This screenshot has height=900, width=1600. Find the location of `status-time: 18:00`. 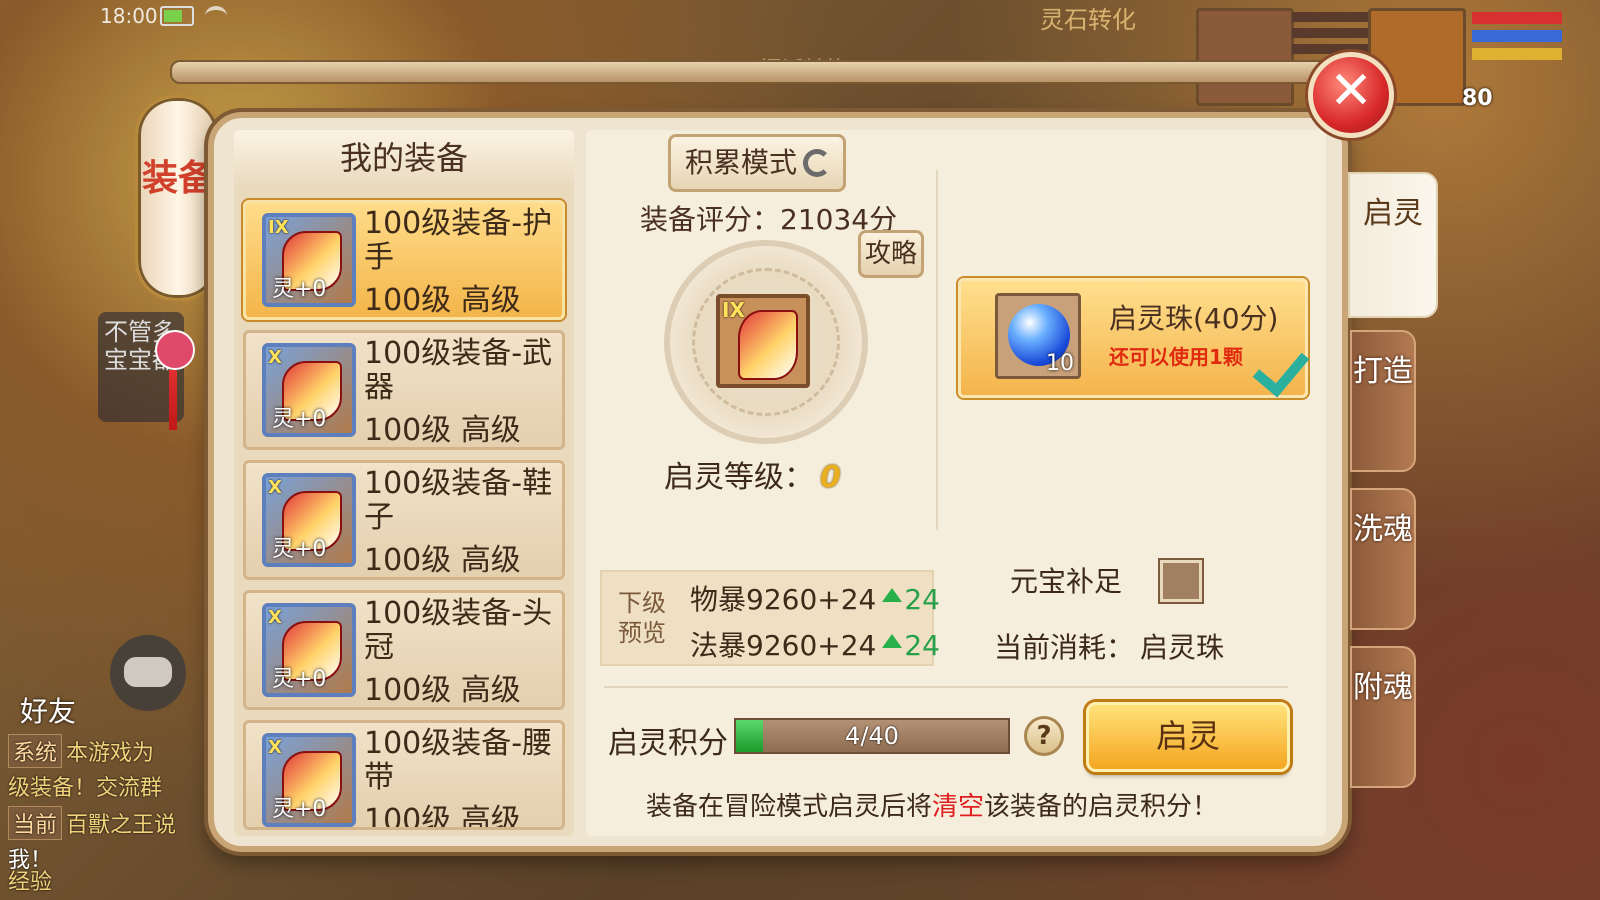

status-time: 18:00 is located at coordinates (129, 16).